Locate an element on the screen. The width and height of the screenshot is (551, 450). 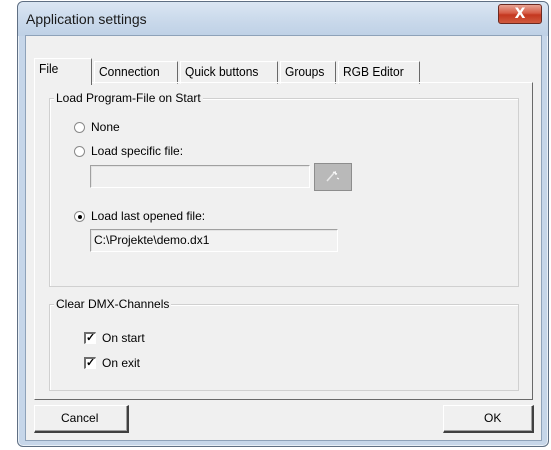
ok-button: OK is located at coordinates (488, 419).